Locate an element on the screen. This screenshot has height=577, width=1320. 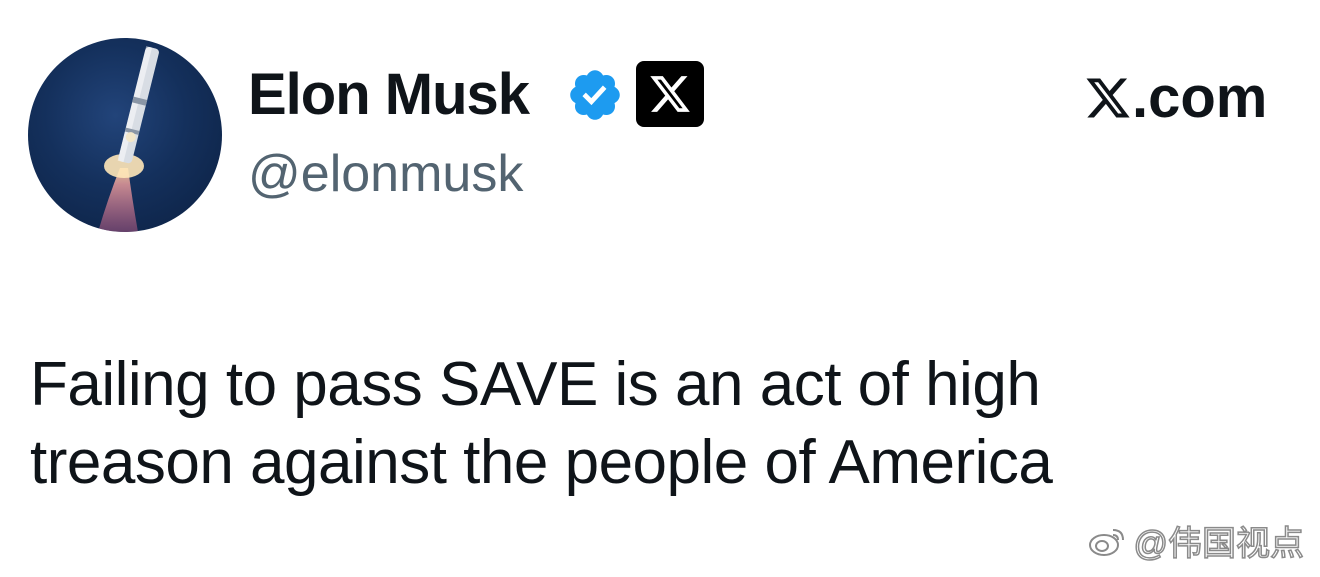
tweet-text-line: treason against the people of America is located at coordinates (541, 462).